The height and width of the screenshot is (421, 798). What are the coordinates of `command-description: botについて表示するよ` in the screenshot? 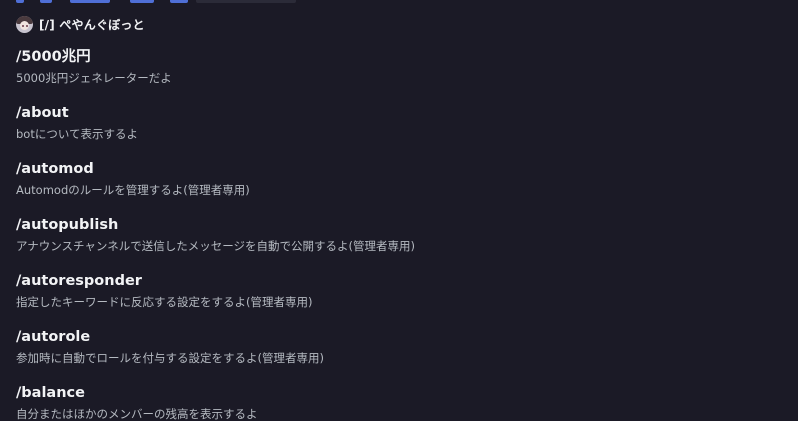 It's located at (77, 134).